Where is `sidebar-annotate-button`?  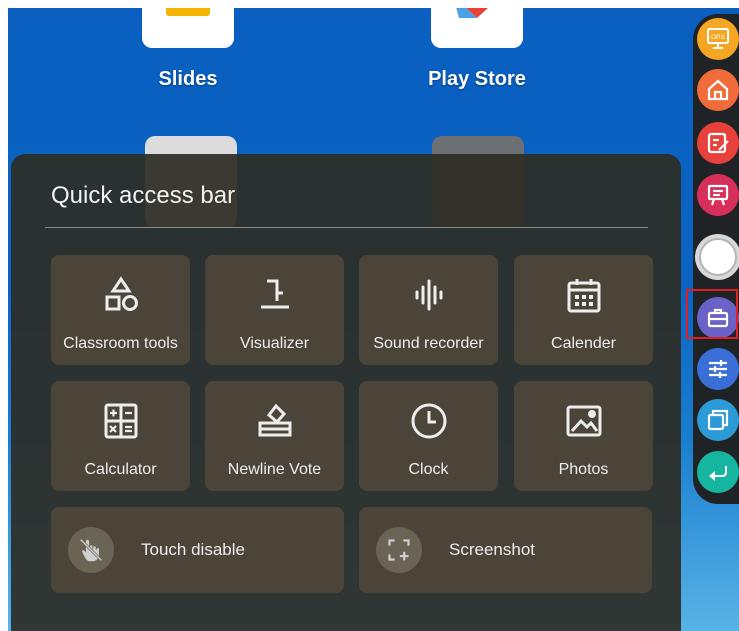
sidebar-annotate-button is located at coordinates (718, 143).